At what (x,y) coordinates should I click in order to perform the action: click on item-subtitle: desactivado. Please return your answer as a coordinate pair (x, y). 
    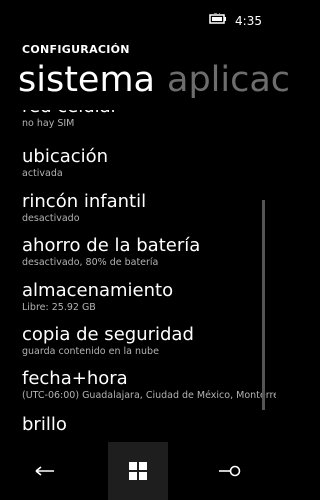
    Looking at the image, I should click on (51, 218).